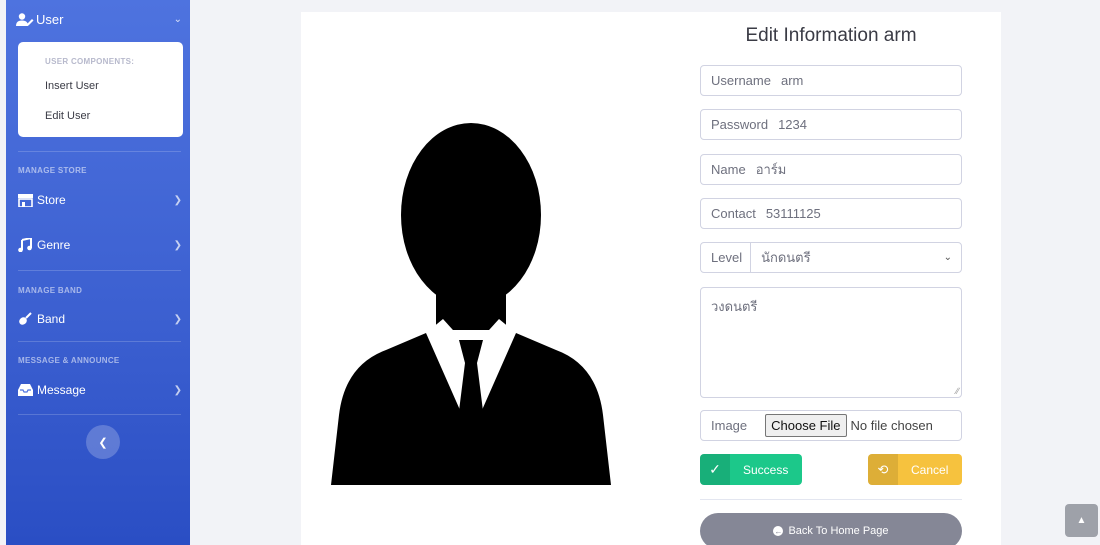  I want to click on username-value: arm, so click(792, 80).